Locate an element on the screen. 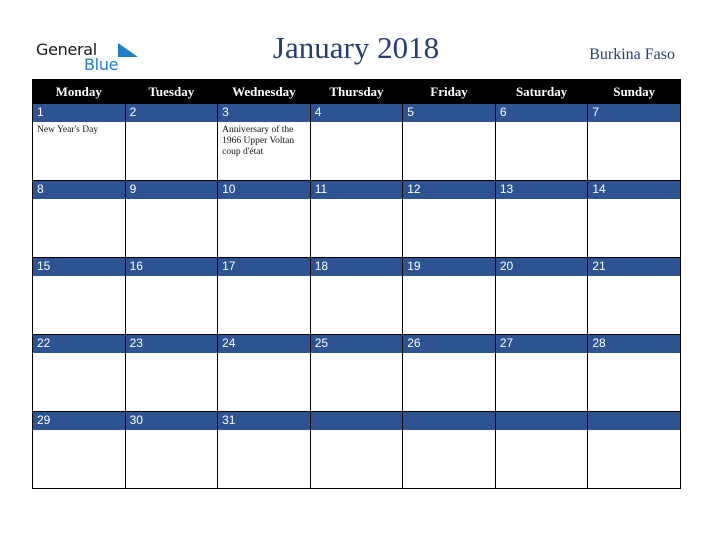 Image resolution: width=712 pixels, height=550 pixels. day-cell: 23 is located at coordinates (171, 373).